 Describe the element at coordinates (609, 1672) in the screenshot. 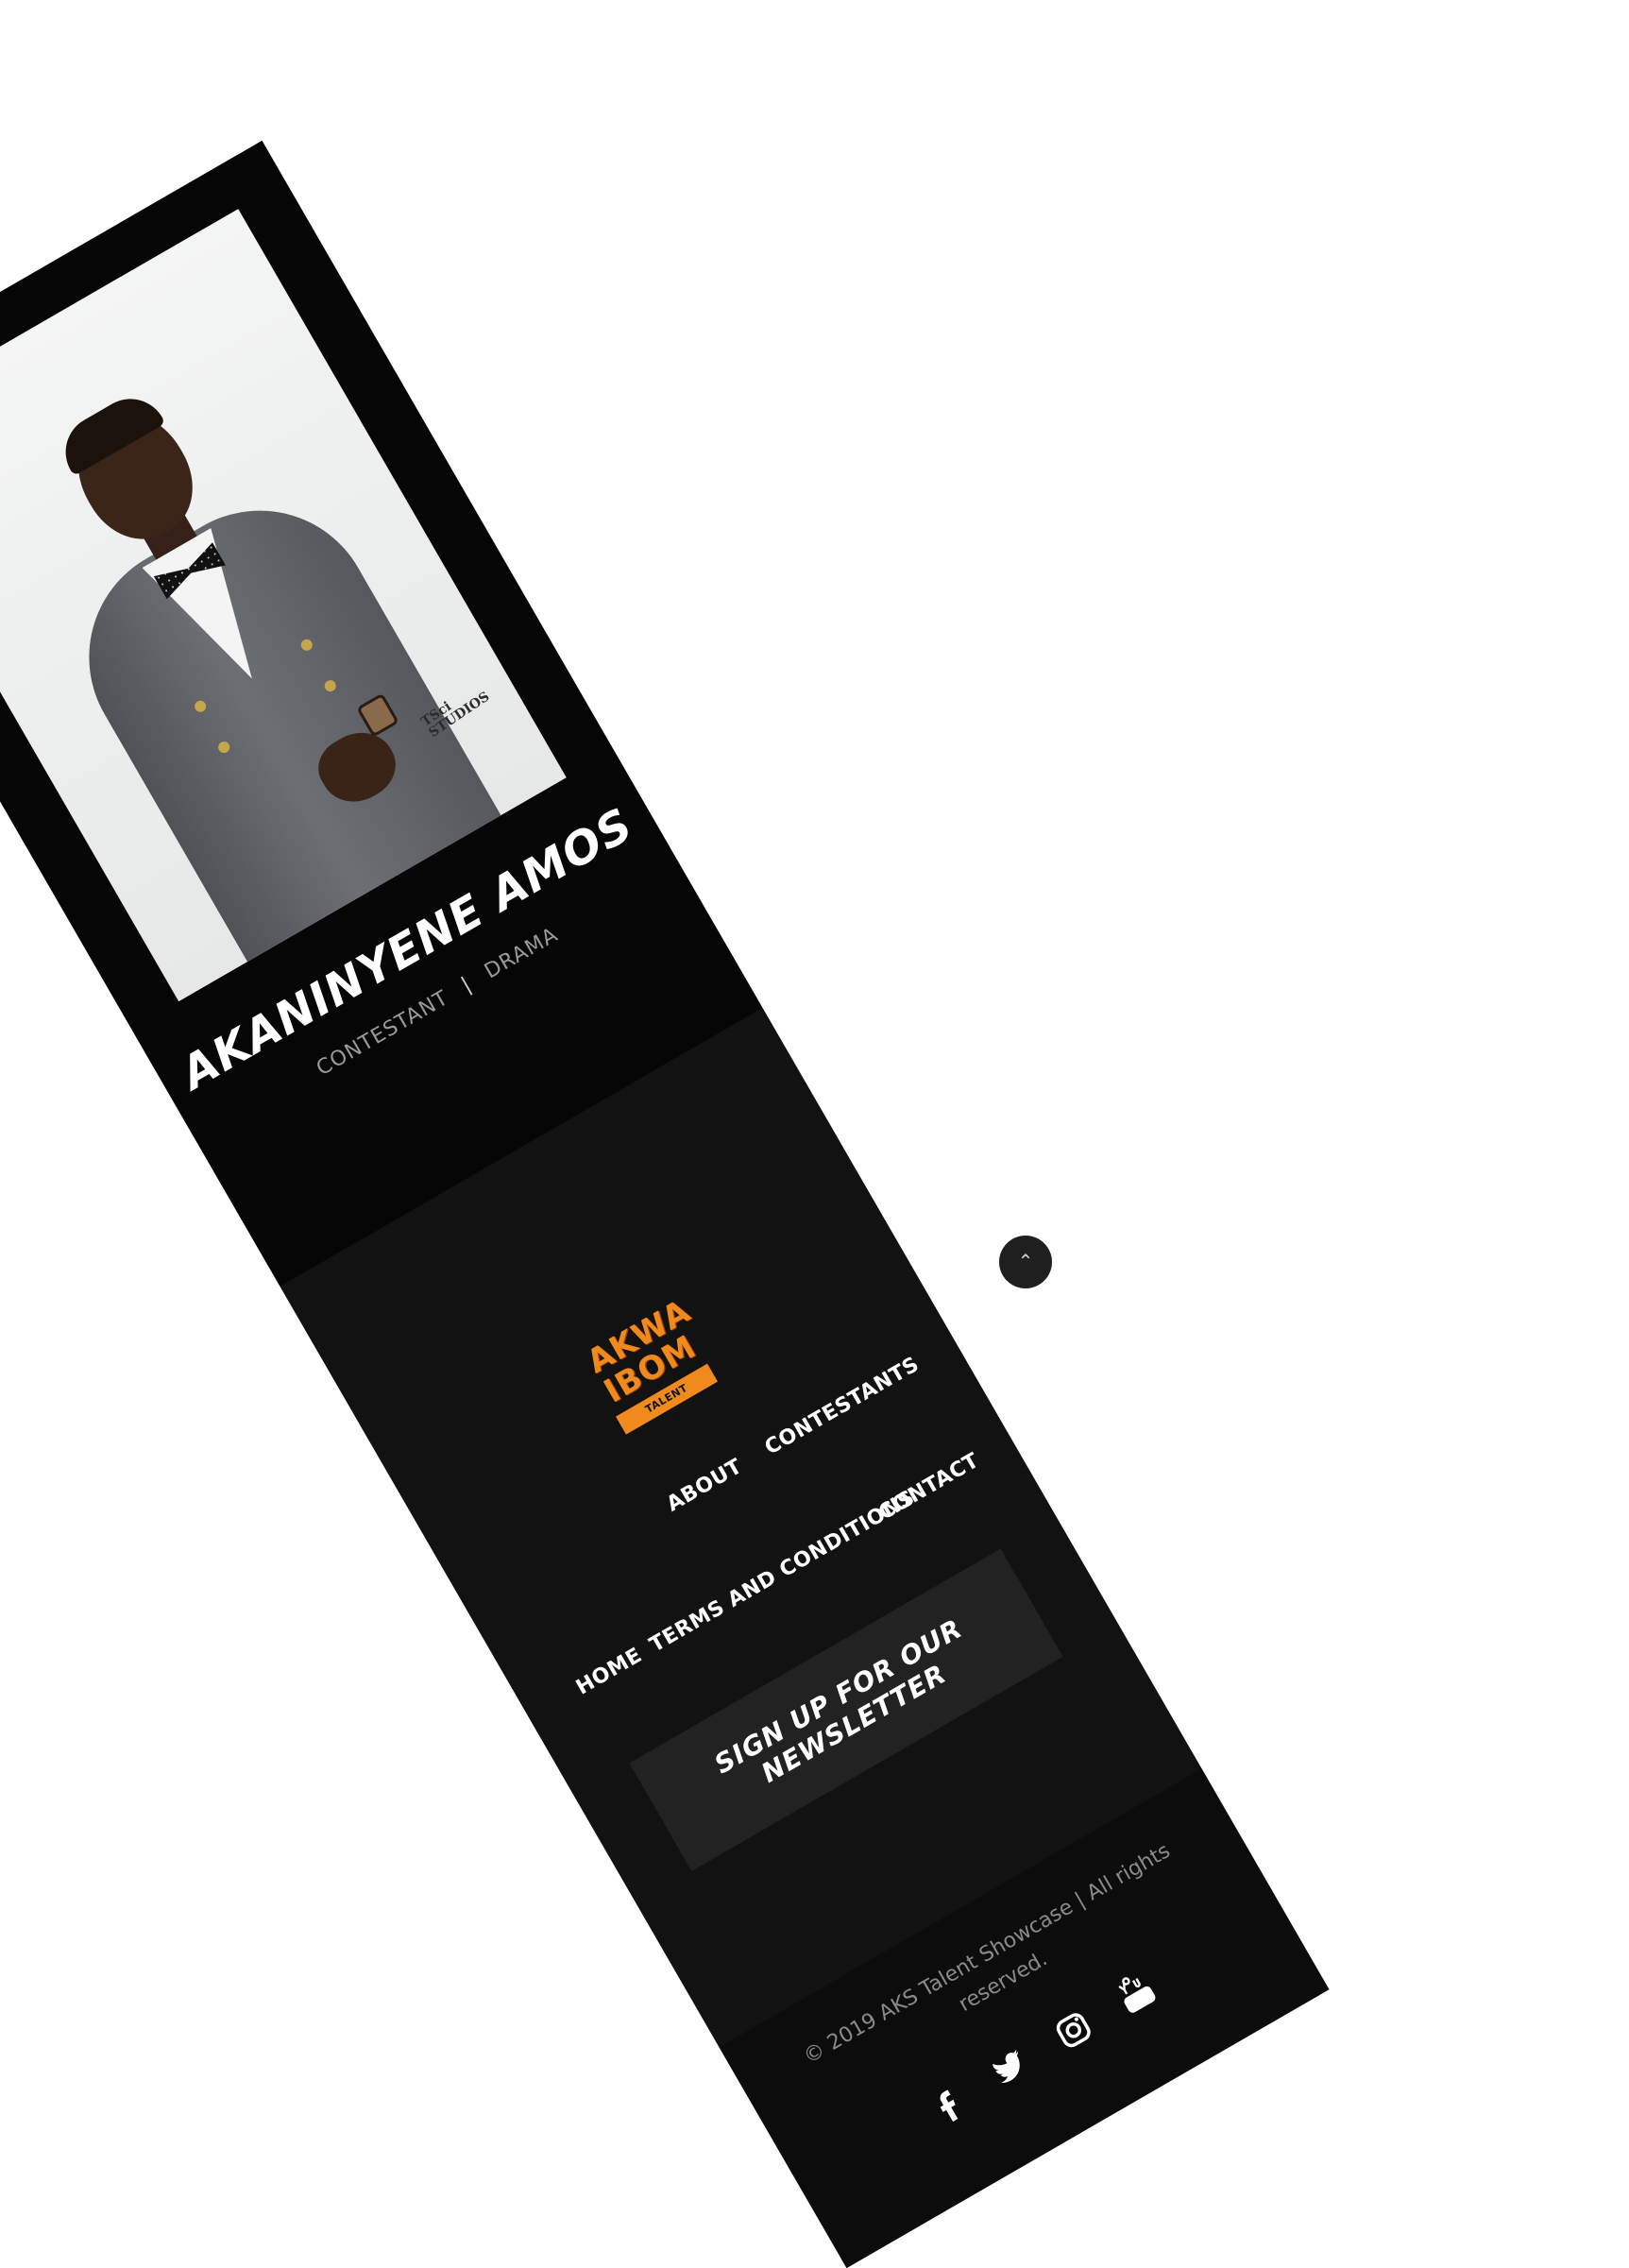

I see `nav-home: HOME` at that location.